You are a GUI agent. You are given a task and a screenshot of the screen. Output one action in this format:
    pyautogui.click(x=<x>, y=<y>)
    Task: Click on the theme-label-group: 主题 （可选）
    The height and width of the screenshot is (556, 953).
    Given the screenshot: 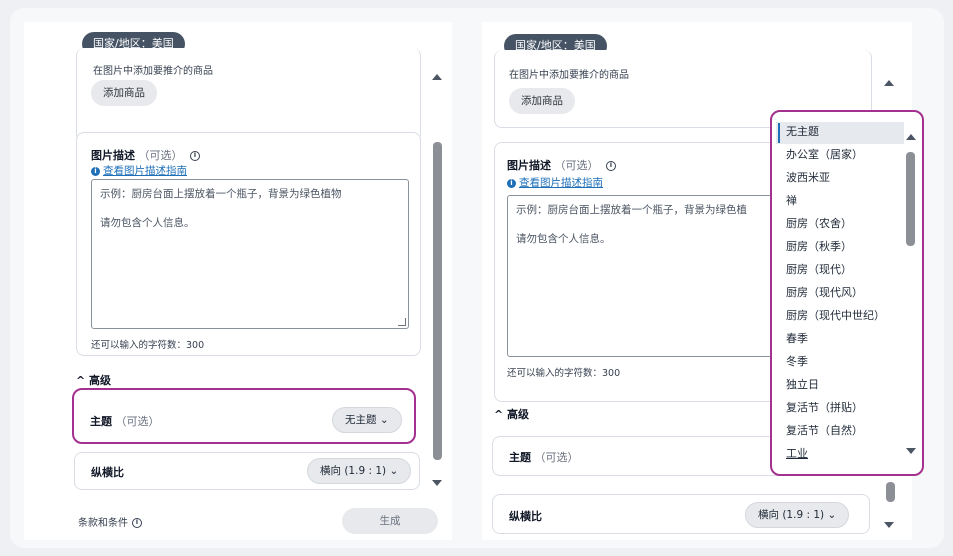 What is the action you would take?
    pyautogui.click(x=544, y=457)
    